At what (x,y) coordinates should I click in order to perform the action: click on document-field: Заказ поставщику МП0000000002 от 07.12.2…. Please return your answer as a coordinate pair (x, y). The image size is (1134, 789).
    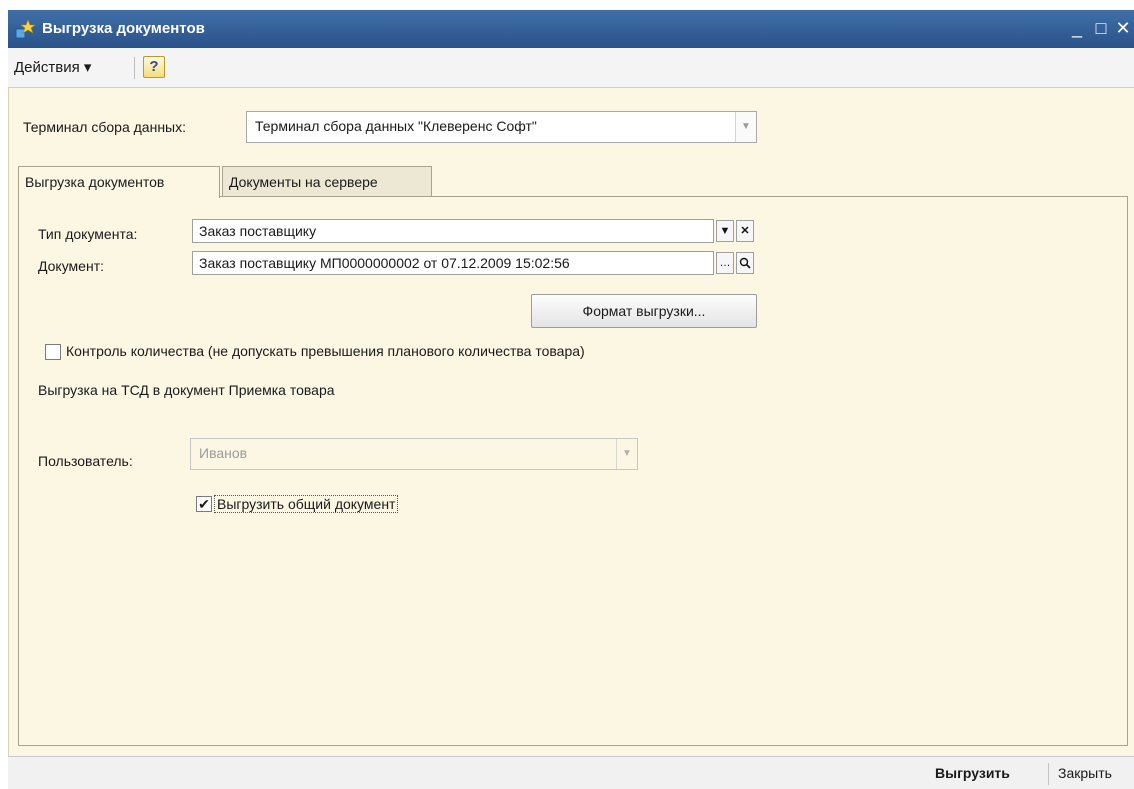
    Looking at the image, I should click on (453, 263).